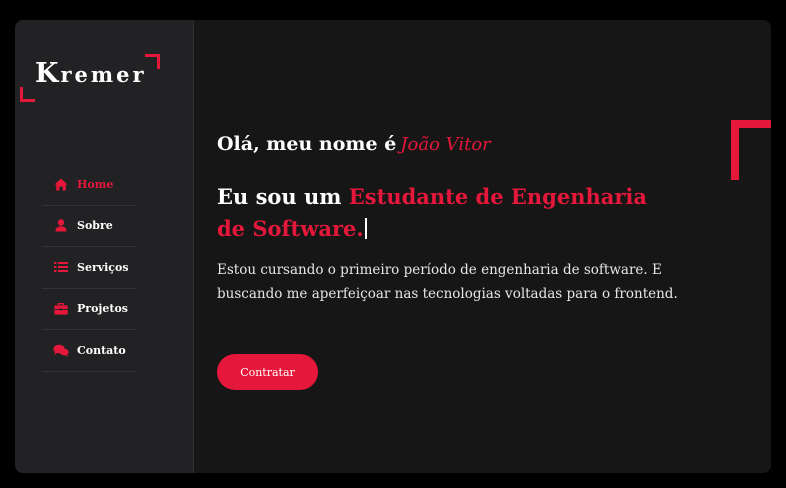  I want to click on sidebar-item-sobre: Sobre, so click(89, 226).